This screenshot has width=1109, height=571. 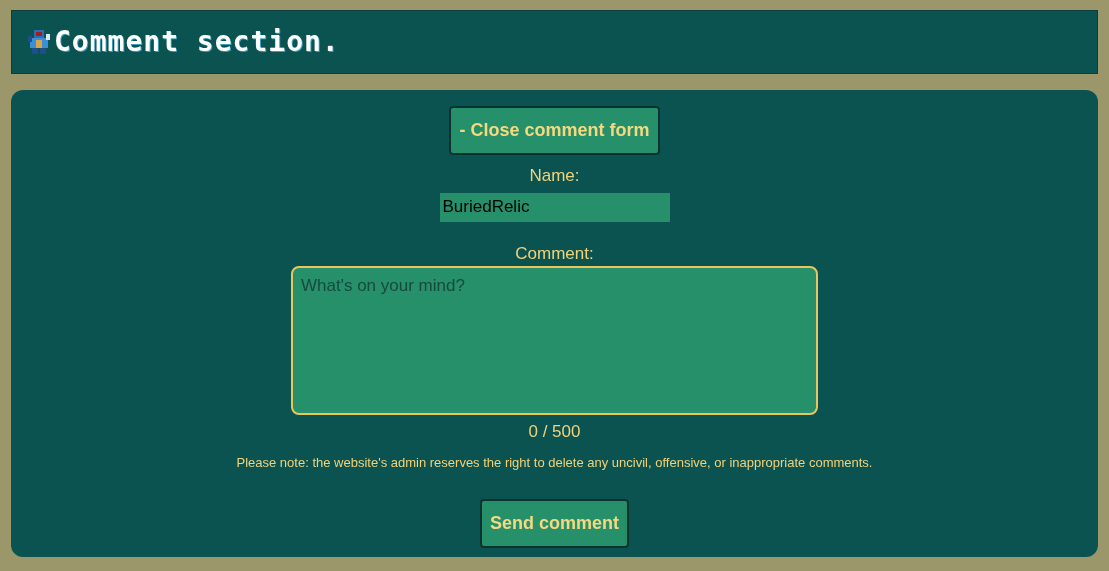 I want to click on page-title: Comment section., so click(x=197, y=42).